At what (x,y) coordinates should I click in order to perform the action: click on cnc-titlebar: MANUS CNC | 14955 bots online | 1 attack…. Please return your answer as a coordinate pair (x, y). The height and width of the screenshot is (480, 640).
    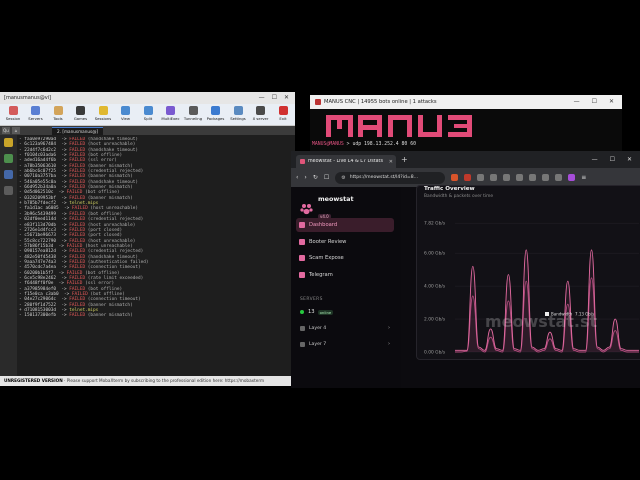
    Looking at the image, I should click on (466, 102).